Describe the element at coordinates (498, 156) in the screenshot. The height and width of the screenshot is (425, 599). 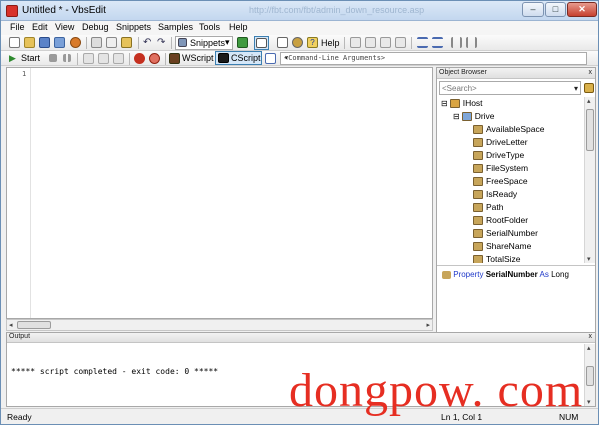
I see `tree-item: DriveType` at that location.